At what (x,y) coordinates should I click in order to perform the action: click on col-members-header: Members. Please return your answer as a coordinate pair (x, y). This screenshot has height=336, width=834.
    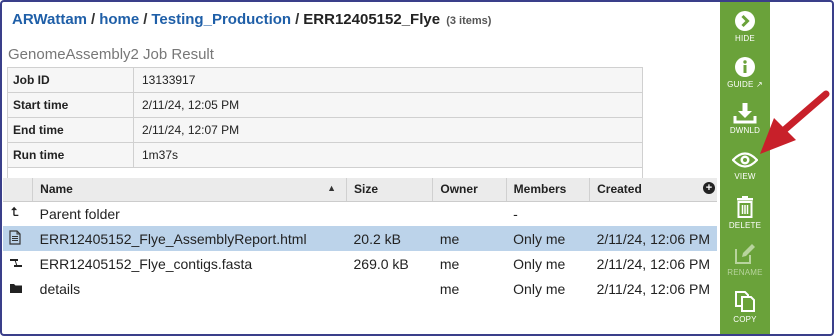
    Looking at the image, I should click on (548, 190).